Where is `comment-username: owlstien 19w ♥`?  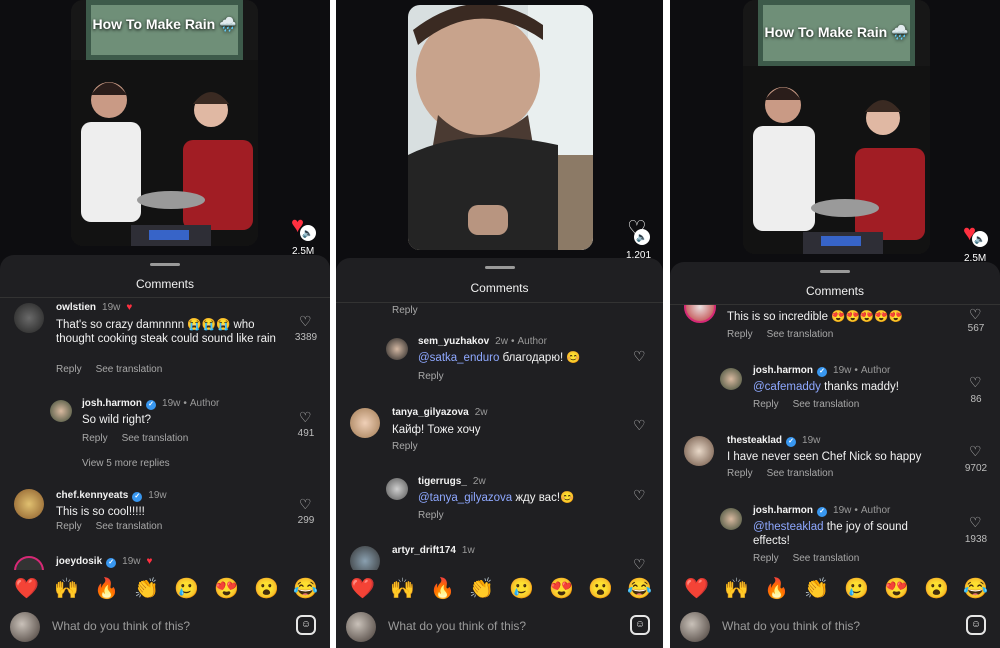 comment-username: owlstien 19w ♥ is located at coordinates (94, 307).